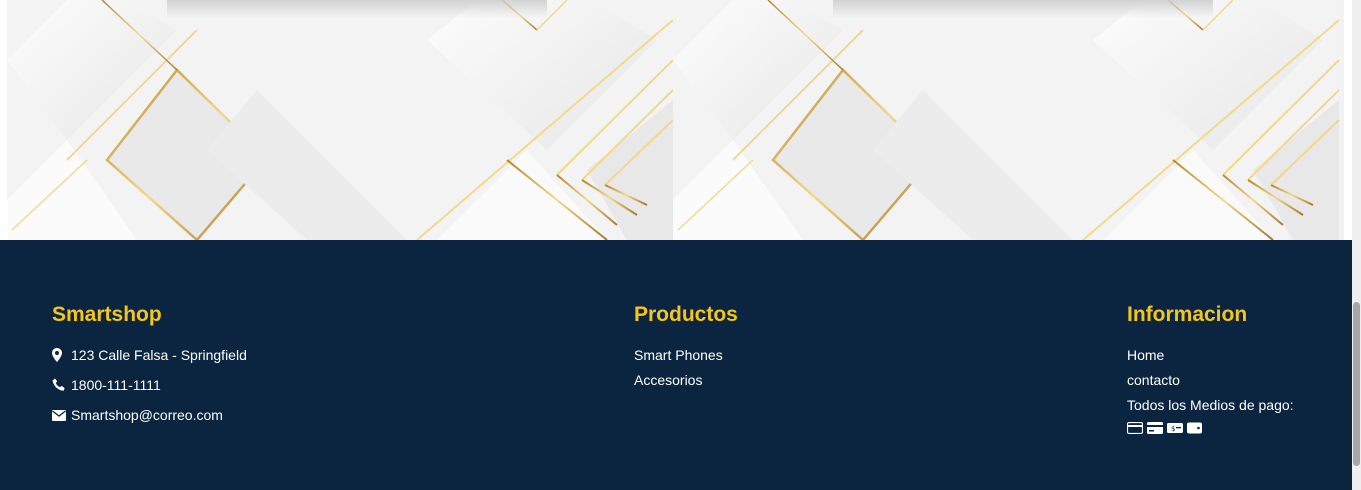  Describe the element at coordinates (1356, 384) in the screenshot. I see `scrollbar-thumb` at that location.